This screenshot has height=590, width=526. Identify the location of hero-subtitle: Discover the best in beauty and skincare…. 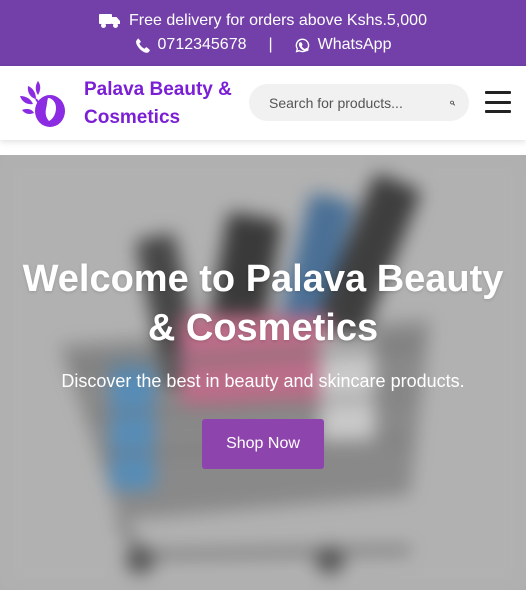
(263, 381).